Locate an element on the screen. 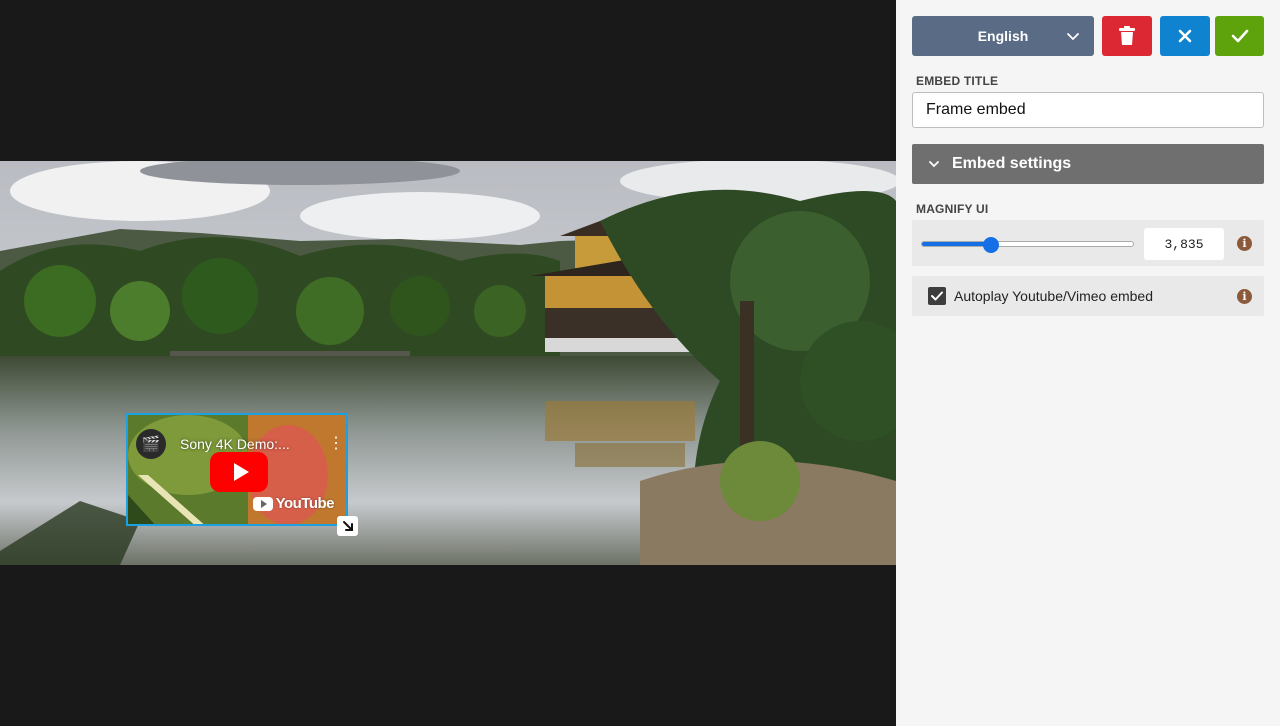 The width and height of the screenshot is (1280, 726). language-value: English is located at coordinates (1003, 36).